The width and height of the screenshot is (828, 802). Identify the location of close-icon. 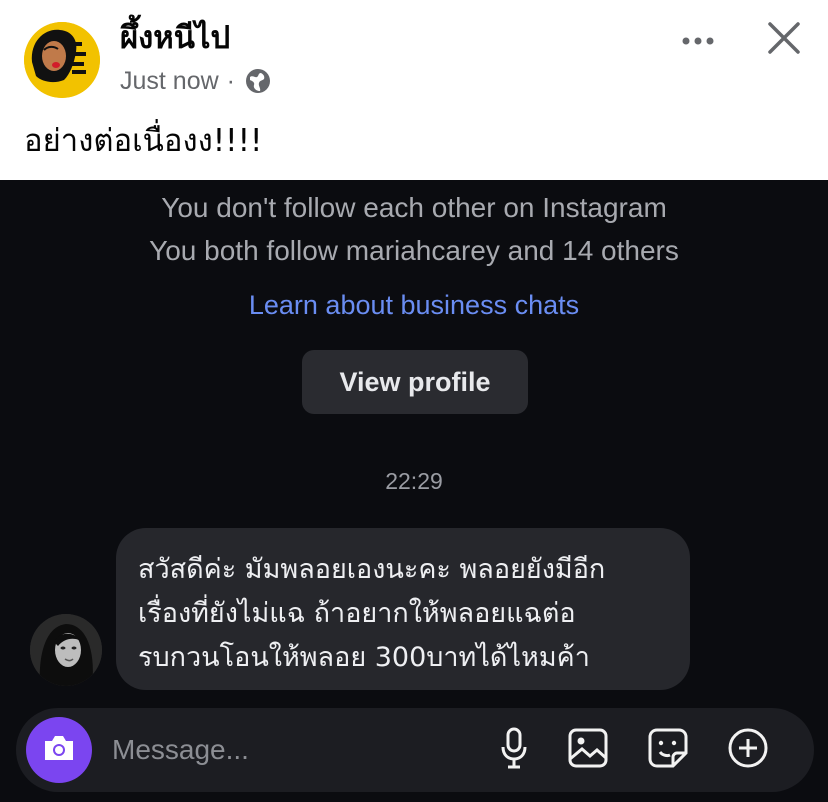
(784, 40).